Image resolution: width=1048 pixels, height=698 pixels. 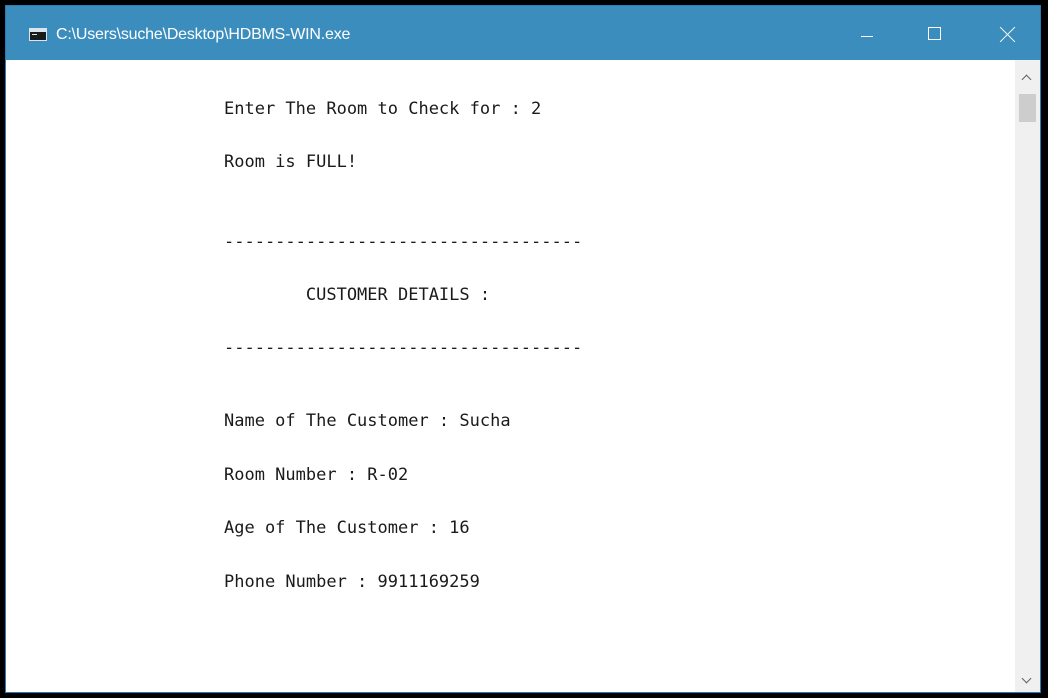 What do you see at coordinates (347, 528) in the screenshot?
I see `console-line-customer-age: Age of The Customer : 16` at bounding box center [347, 528].